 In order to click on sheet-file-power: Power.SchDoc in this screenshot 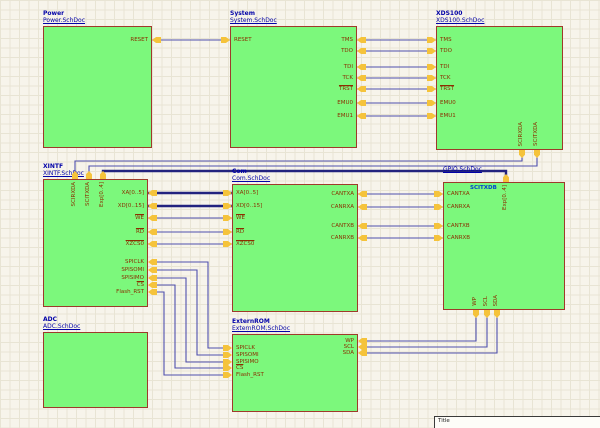, I will do `click(64, 20)`.